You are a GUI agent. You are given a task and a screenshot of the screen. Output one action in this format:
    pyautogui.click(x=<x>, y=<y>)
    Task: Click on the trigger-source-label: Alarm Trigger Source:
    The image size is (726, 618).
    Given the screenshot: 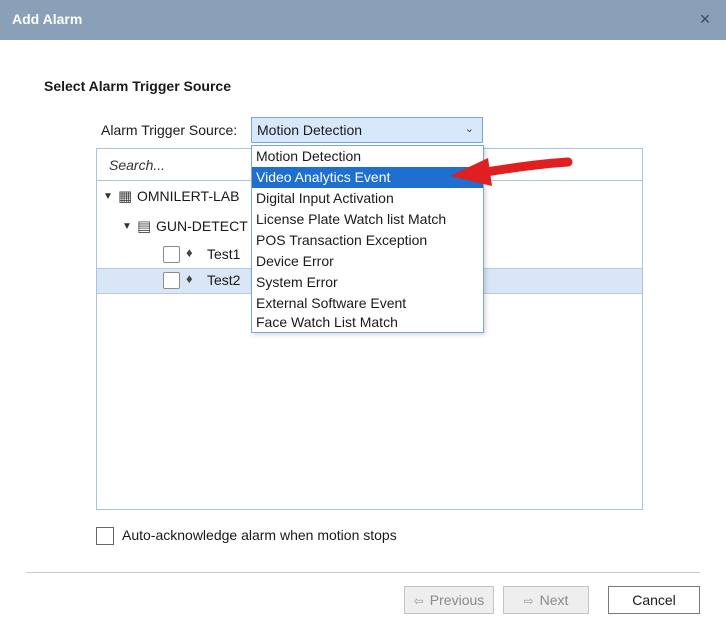 What is the action you would take?
    pyautogui.click(x=169, y=130)
    